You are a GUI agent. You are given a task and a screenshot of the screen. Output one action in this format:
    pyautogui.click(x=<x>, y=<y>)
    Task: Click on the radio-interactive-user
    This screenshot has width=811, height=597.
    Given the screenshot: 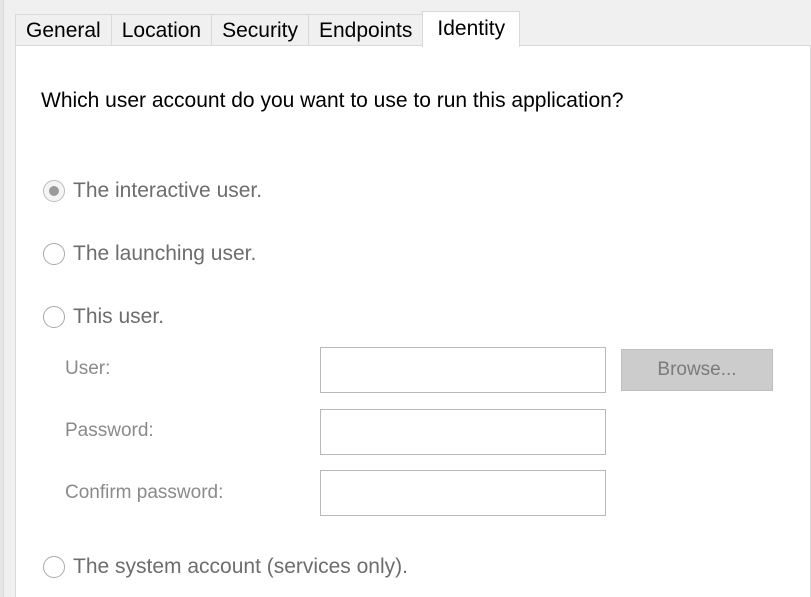 What is the action you would take?
    pyautogui.click(x=54, y=191)
    